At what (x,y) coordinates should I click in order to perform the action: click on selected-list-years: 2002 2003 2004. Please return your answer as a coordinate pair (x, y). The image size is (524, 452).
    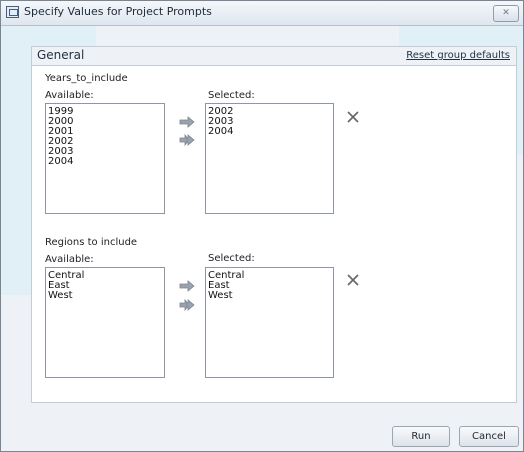
    Looking at the image, I should click on (269, 158).